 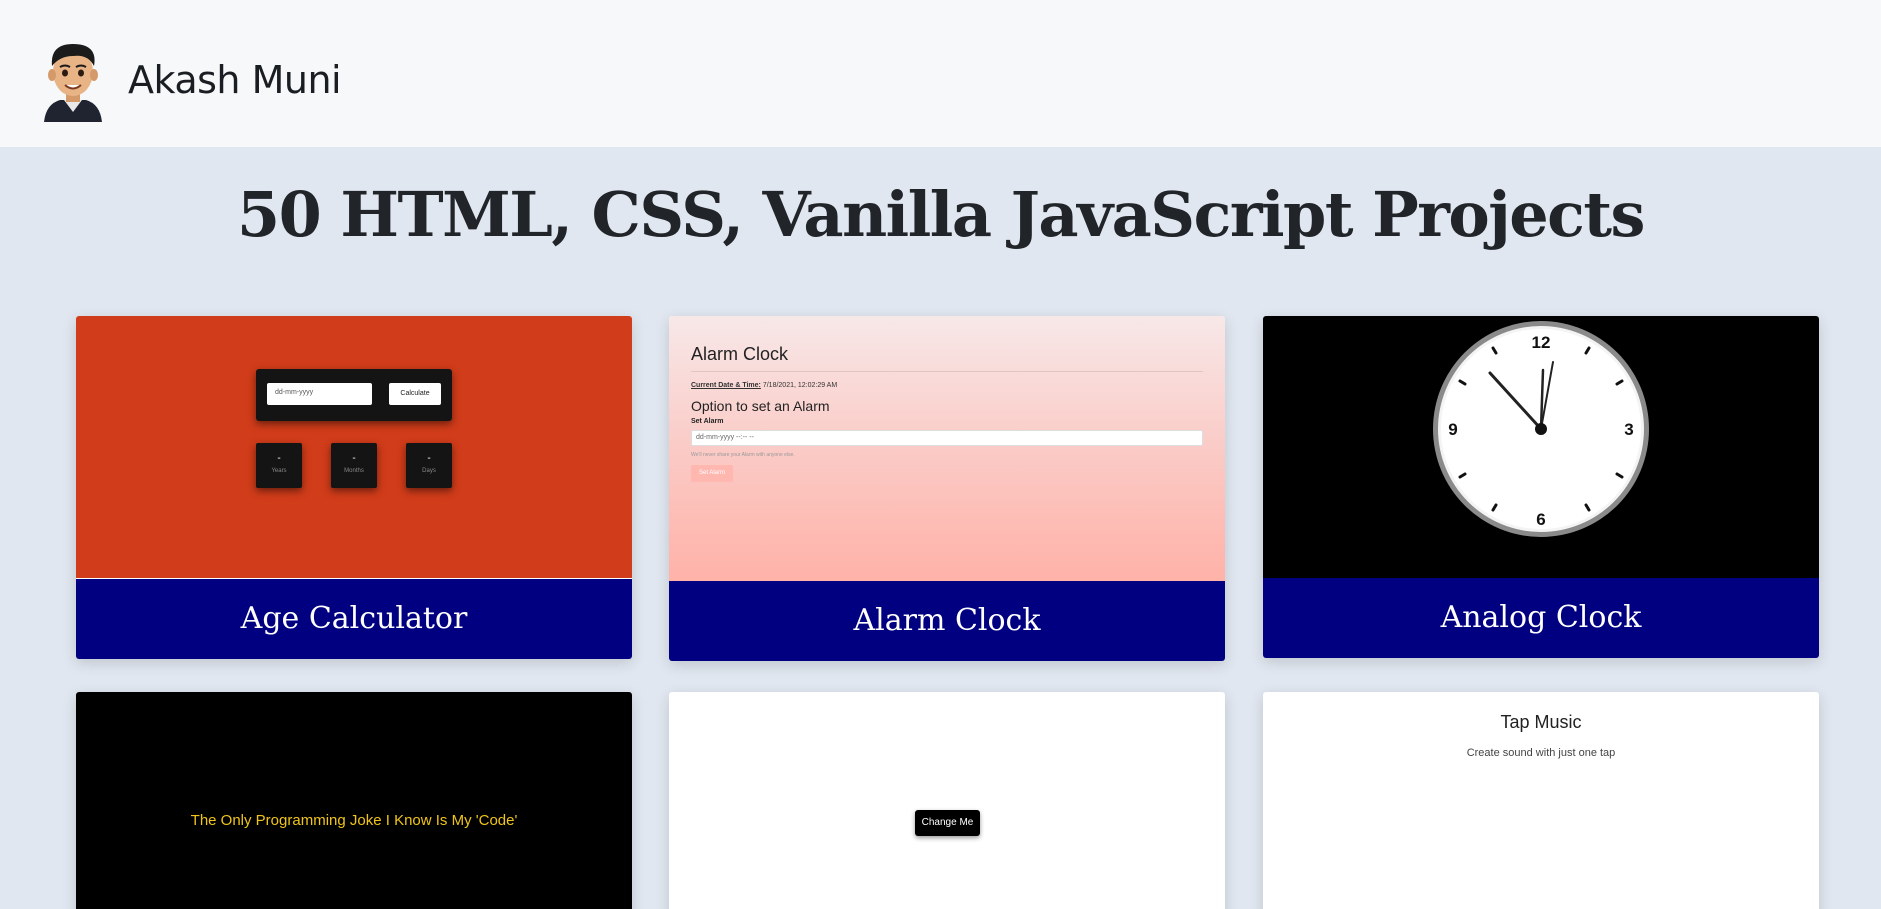 I want to click on set-alarm-label: Set Alarm, so click(x=707, y=421).